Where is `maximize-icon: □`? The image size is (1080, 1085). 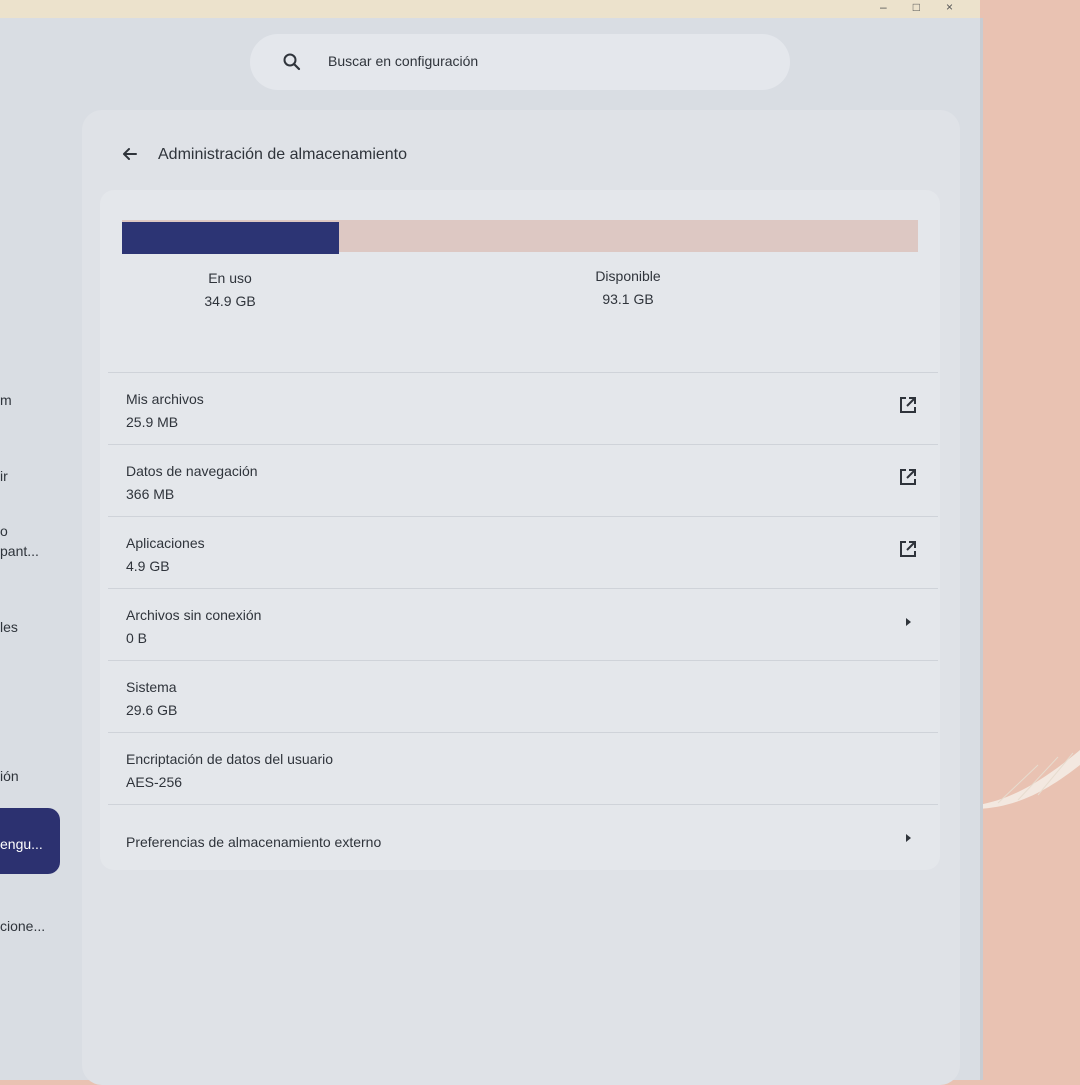
maximize-icon: □ is located at coordinates (916, 7).